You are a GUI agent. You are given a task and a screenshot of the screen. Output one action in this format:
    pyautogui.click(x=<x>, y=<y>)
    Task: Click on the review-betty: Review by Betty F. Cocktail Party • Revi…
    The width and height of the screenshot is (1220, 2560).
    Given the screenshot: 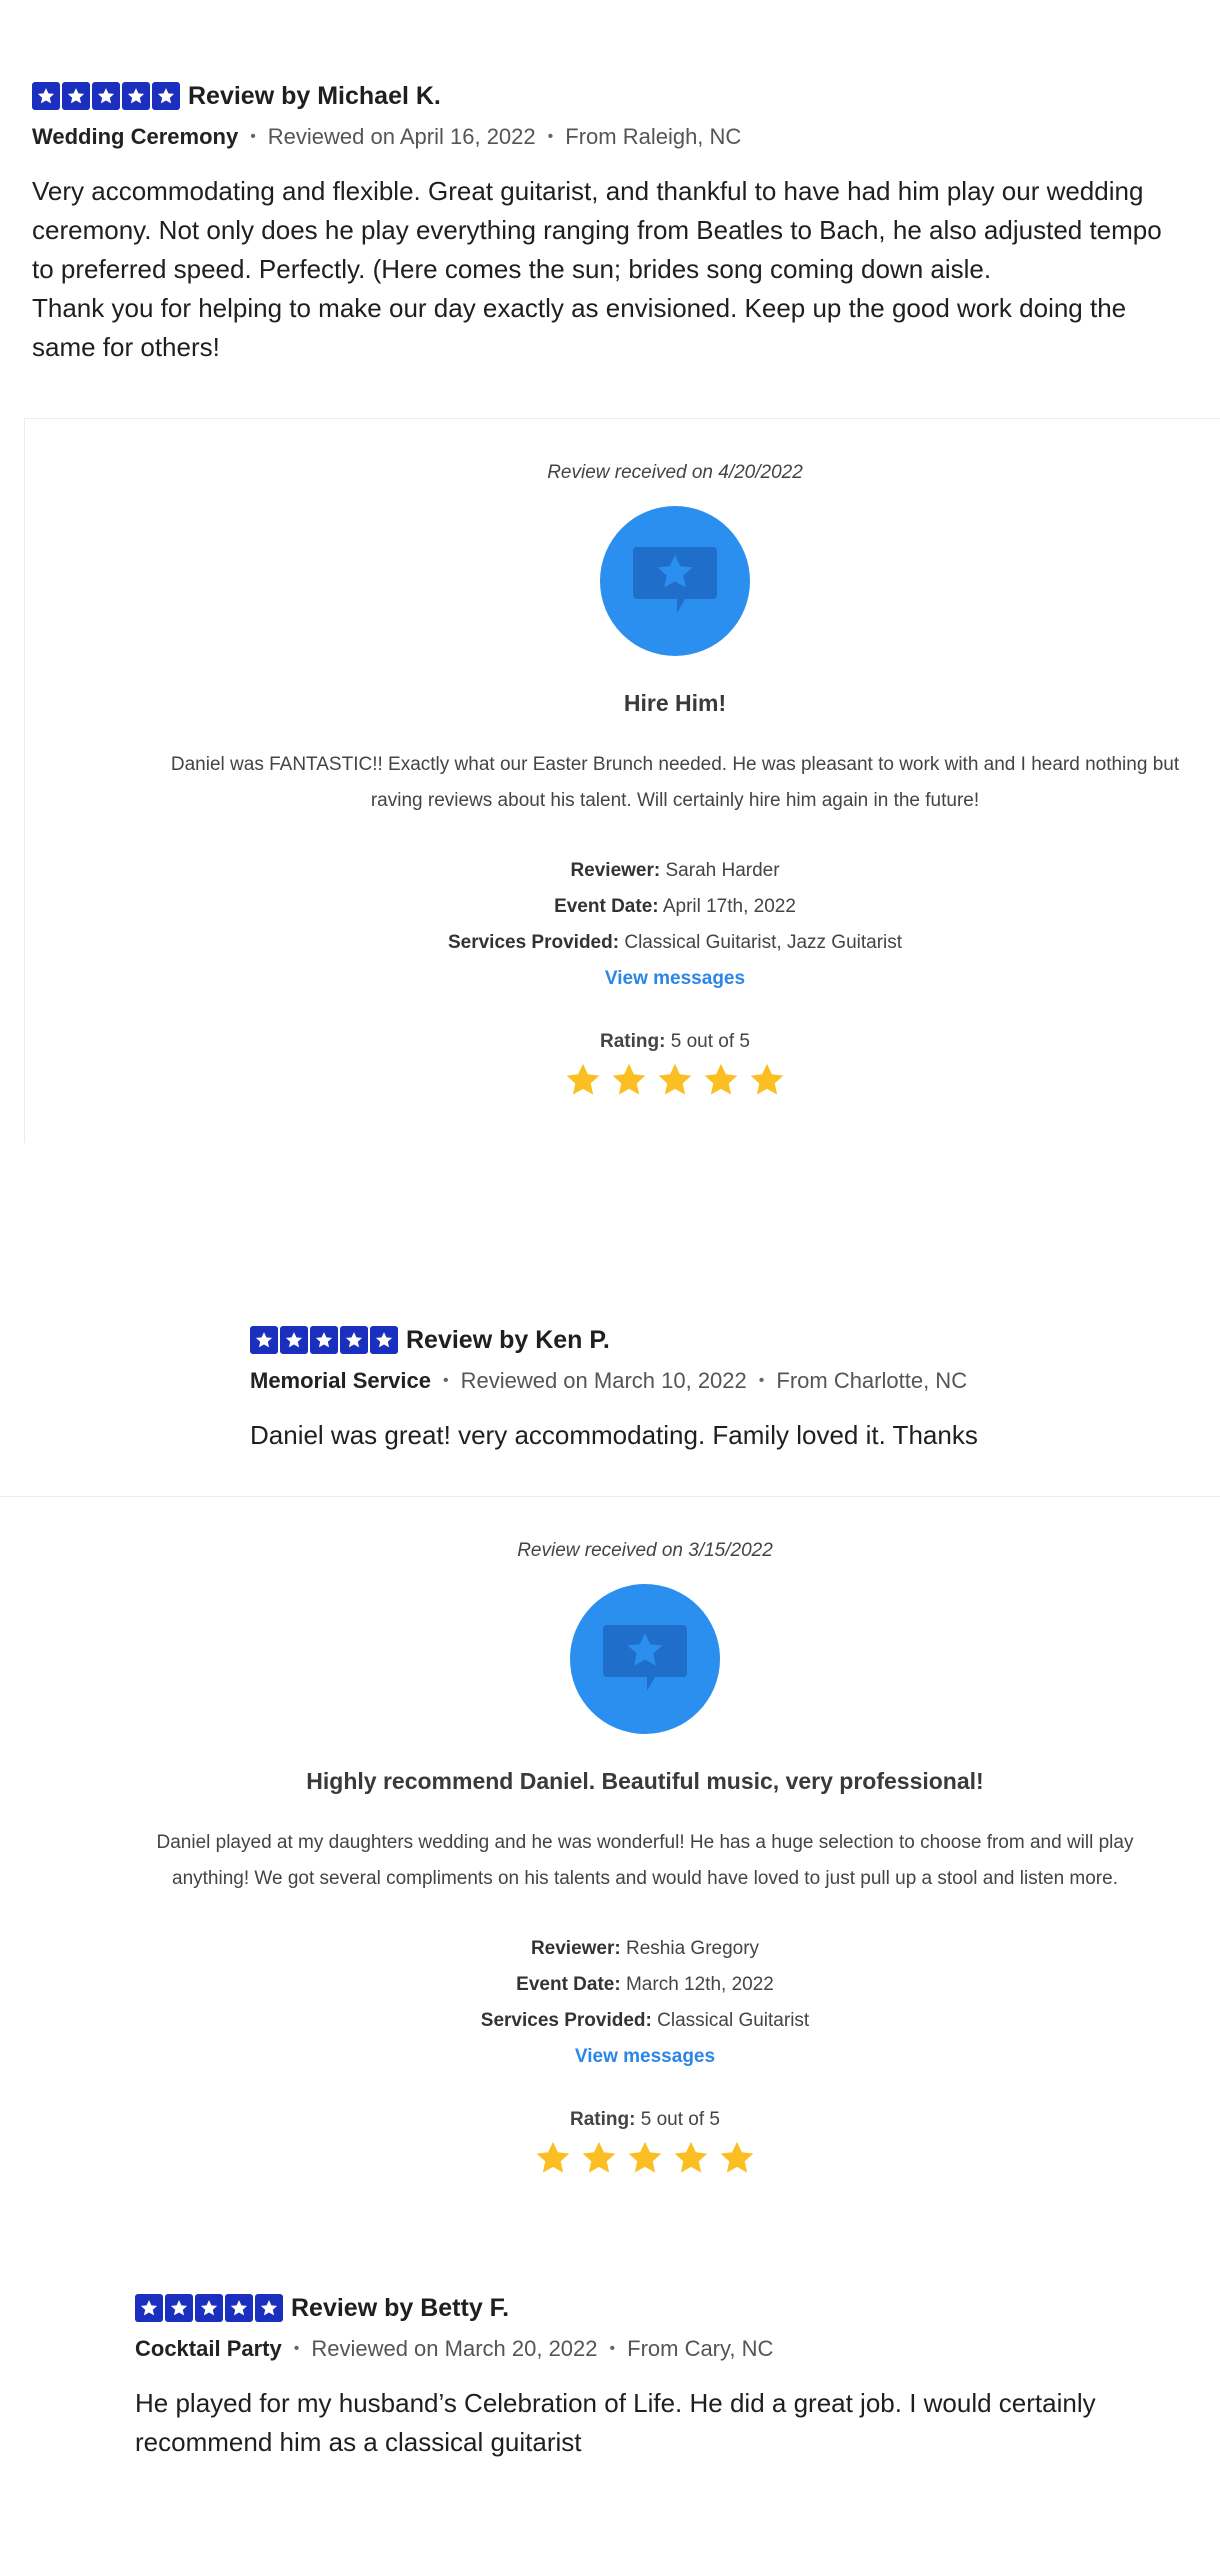 What is the action you would take?
    pyautogui.click(x=665, y=2376)
    